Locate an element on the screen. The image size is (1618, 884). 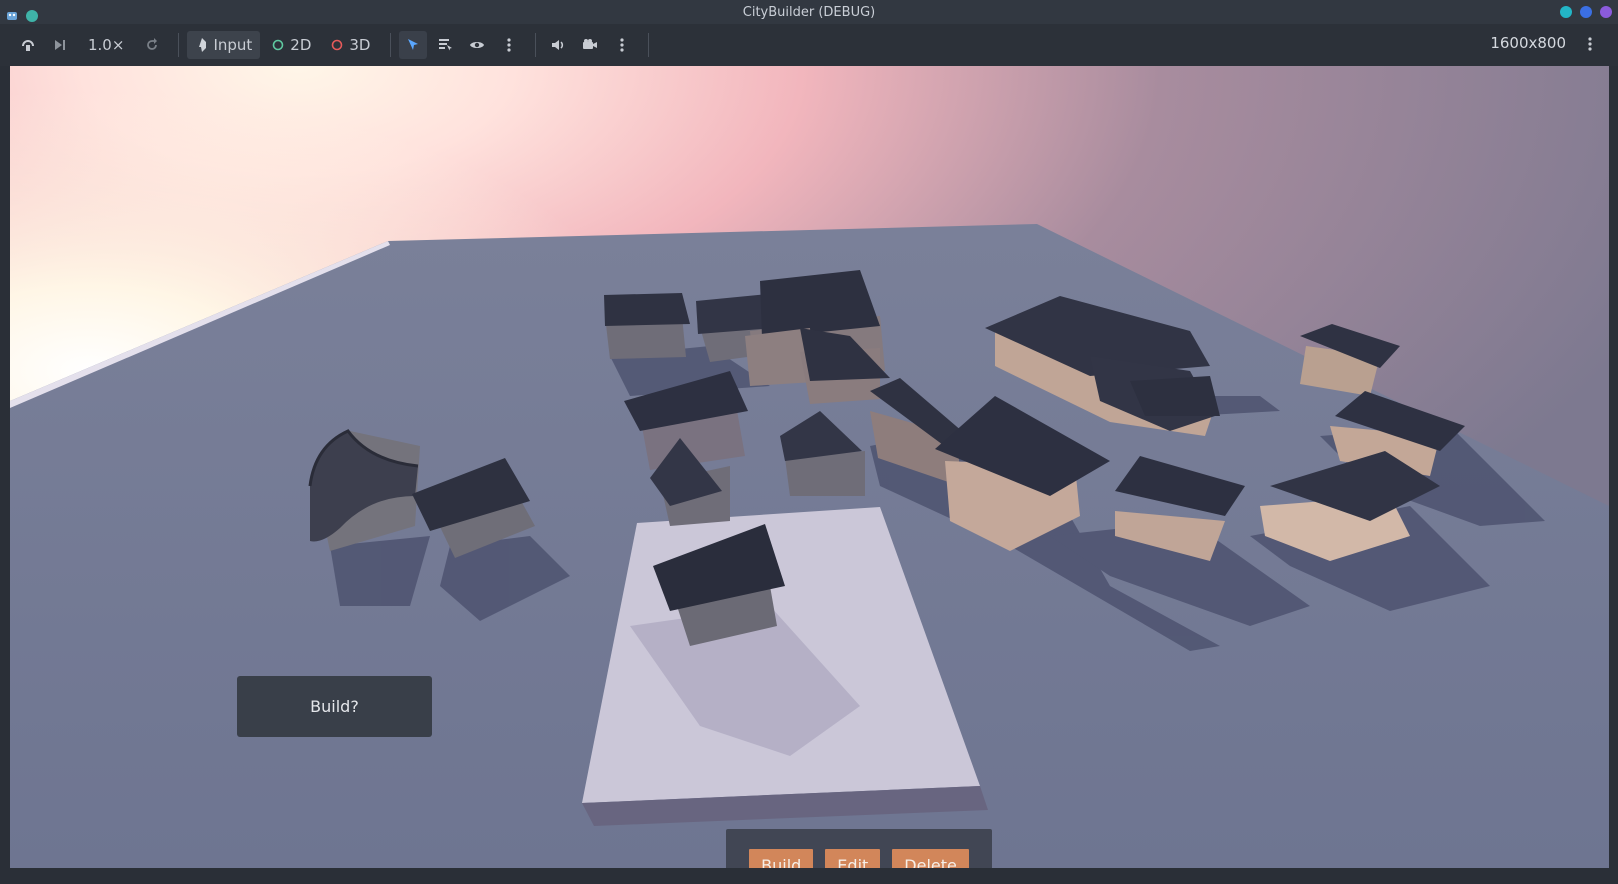
mode-3d-toggle: 3D is located at coordinates (350, 45).